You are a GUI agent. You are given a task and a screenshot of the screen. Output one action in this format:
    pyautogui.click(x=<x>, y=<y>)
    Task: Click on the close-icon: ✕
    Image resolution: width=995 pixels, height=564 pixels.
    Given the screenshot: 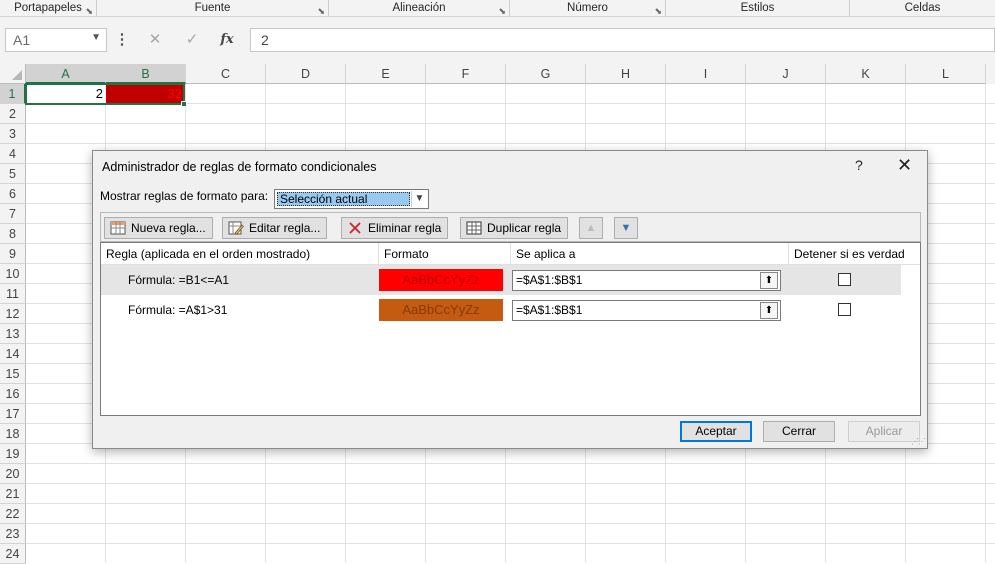 What is the action you would take?
    pyautogui.click(x=904, y=165)
    